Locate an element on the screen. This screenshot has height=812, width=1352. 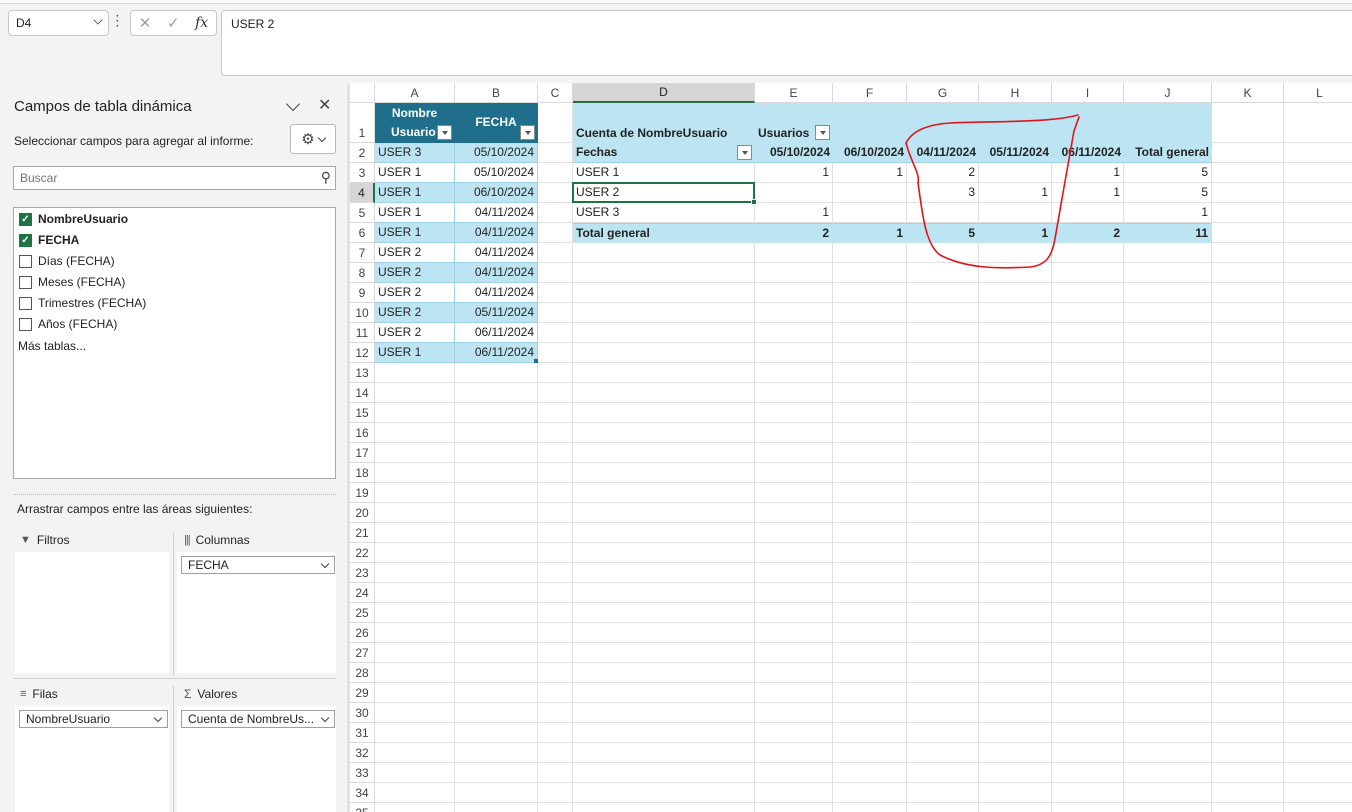
column-header-k: K is located at coordinates (1248, 93).